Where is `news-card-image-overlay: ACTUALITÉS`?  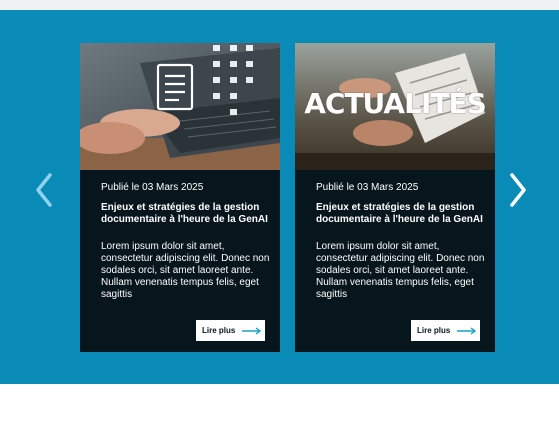 news-card-image-overlay: ACTUALITÉS is located at coordinates (395, 103).